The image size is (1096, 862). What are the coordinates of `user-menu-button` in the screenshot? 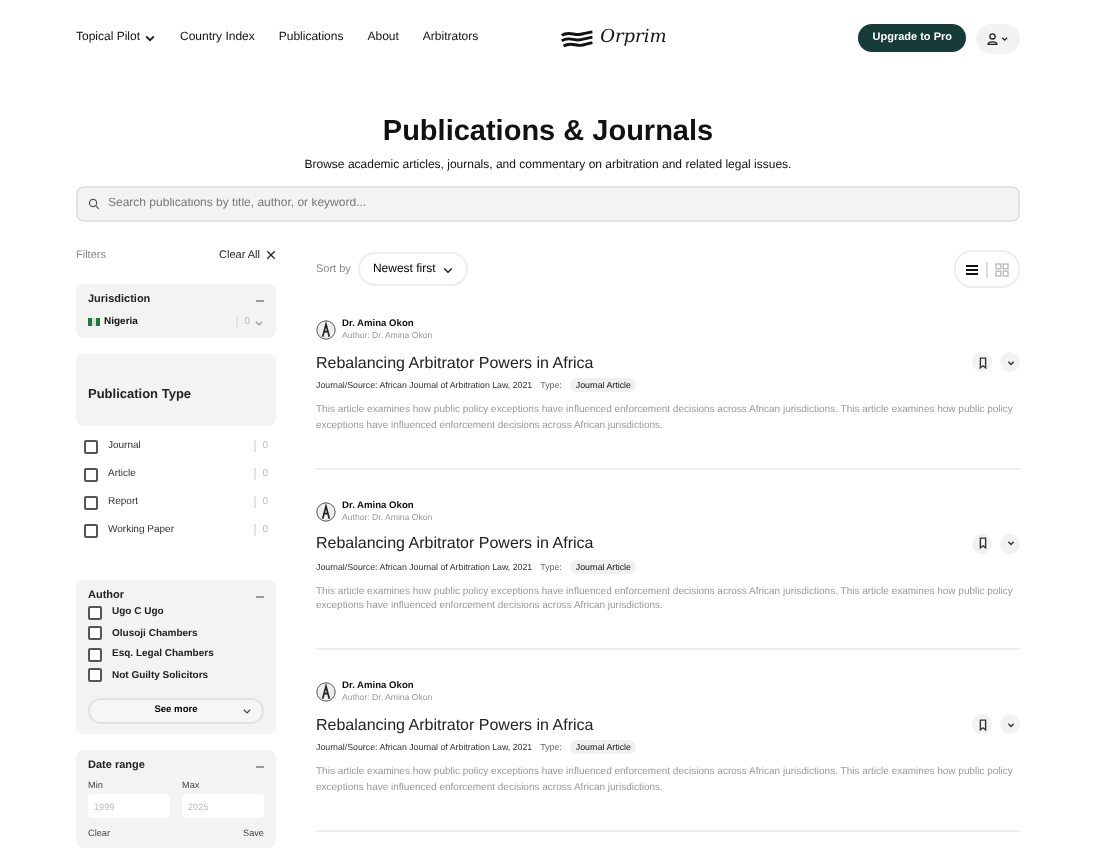 It's located at (998, 38).